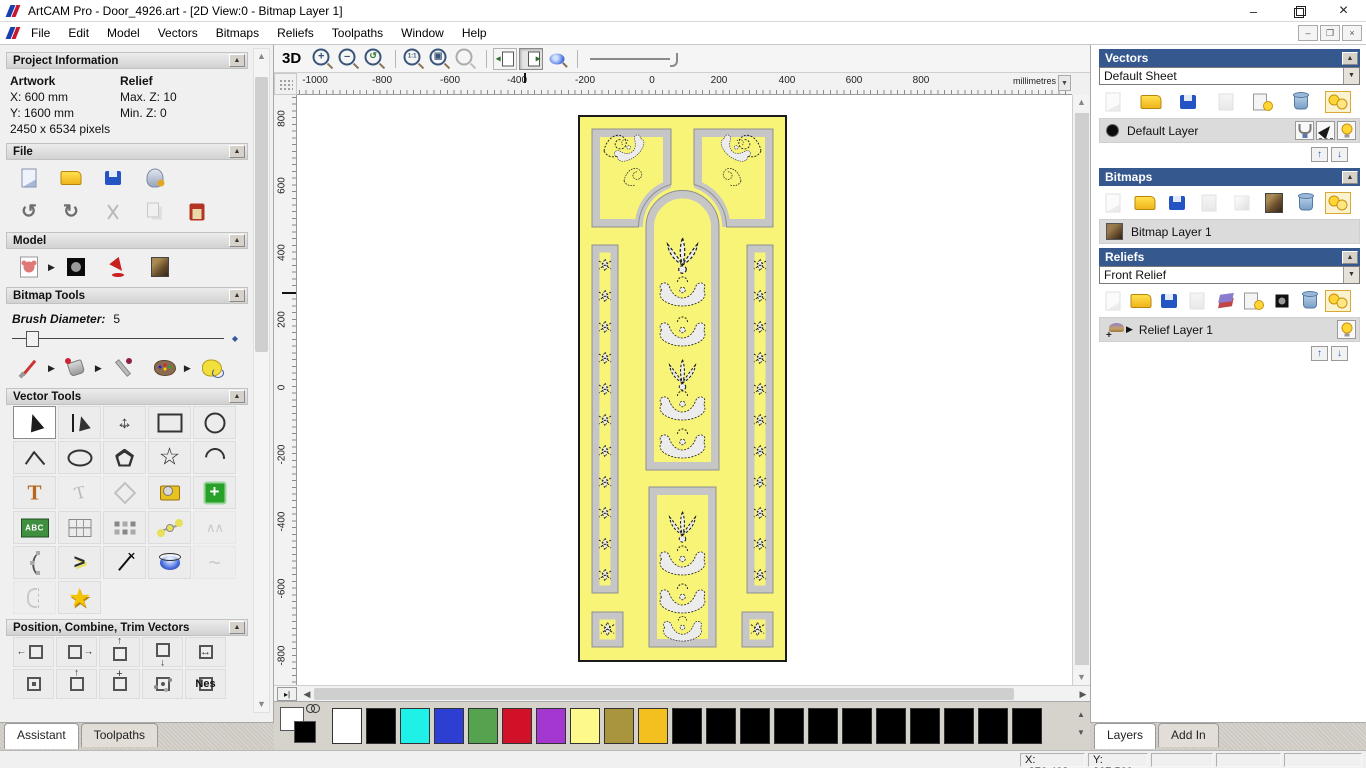 The height and width of the screenshot is (768, 1366). Describe the element at coordinates (214, 422) in the screenshot. I see `circle-icon` at that location.